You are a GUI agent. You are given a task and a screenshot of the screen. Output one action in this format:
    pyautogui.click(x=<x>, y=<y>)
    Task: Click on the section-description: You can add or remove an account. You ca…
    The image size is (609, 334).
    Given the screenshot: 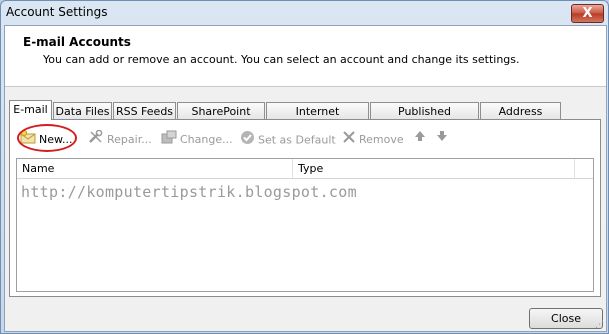 What is the action you would take?
    pyautogui.click(x=281, y=59)
    